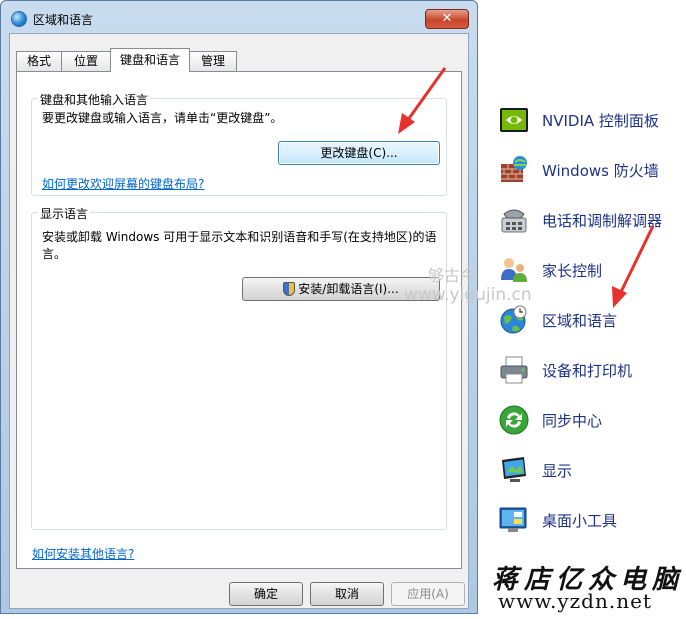 Image resolution: width=686 pixels, height=619 pixels. What do you see at coordinates (289, 289) in the screenshot?
I see `uac-shield-icon` at bounding box center [289, 289].